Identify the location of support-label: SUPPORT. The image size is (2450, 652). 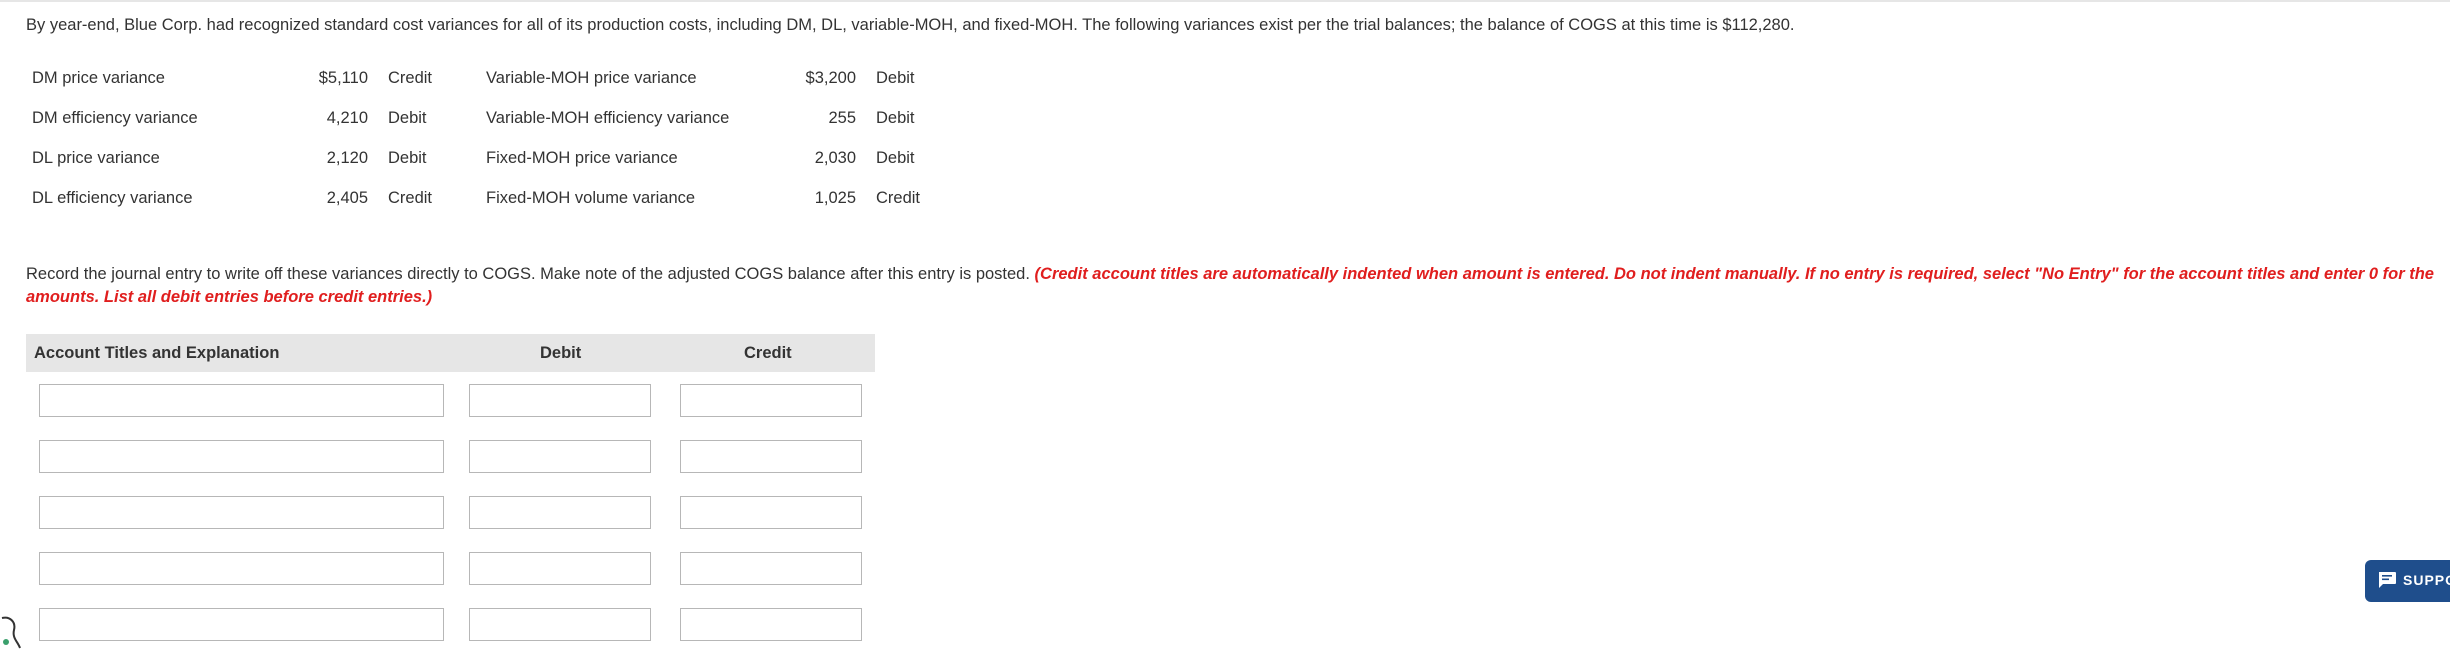
(2426, 580).